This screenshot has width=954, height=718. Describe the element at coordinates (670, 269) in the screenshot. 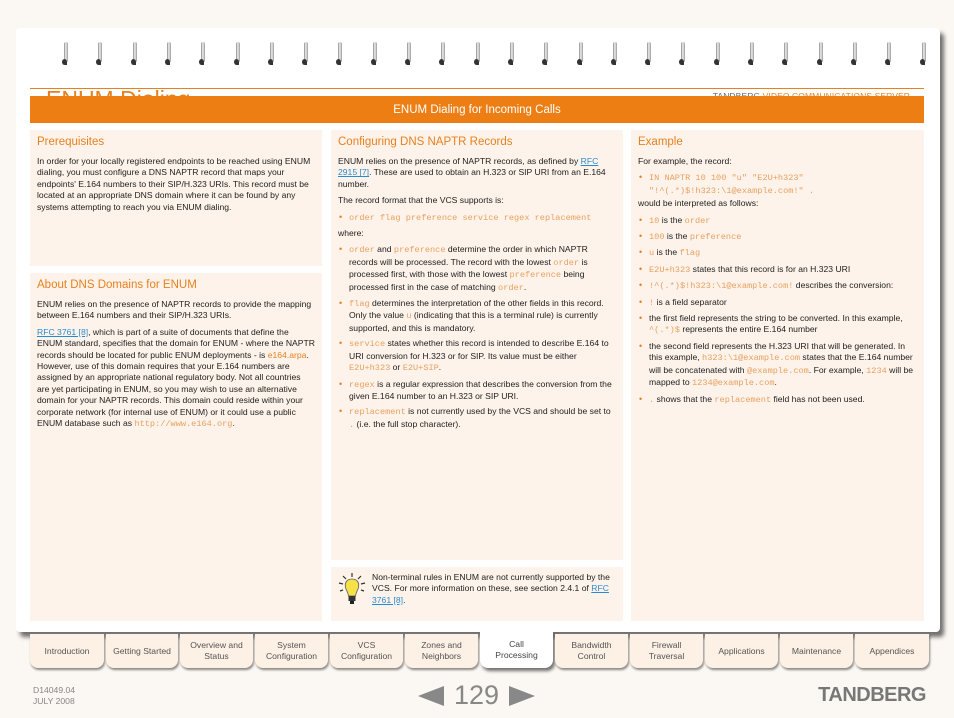

I see `code: E2U+h323` at that location.